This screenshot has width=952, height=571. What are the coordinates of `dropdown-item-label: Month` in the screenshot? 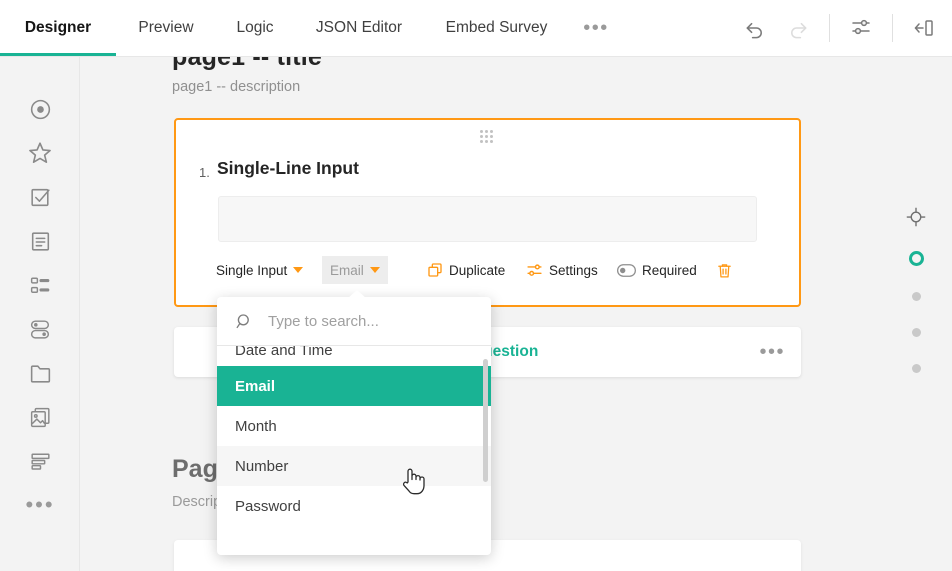 It's located at (256, 426).